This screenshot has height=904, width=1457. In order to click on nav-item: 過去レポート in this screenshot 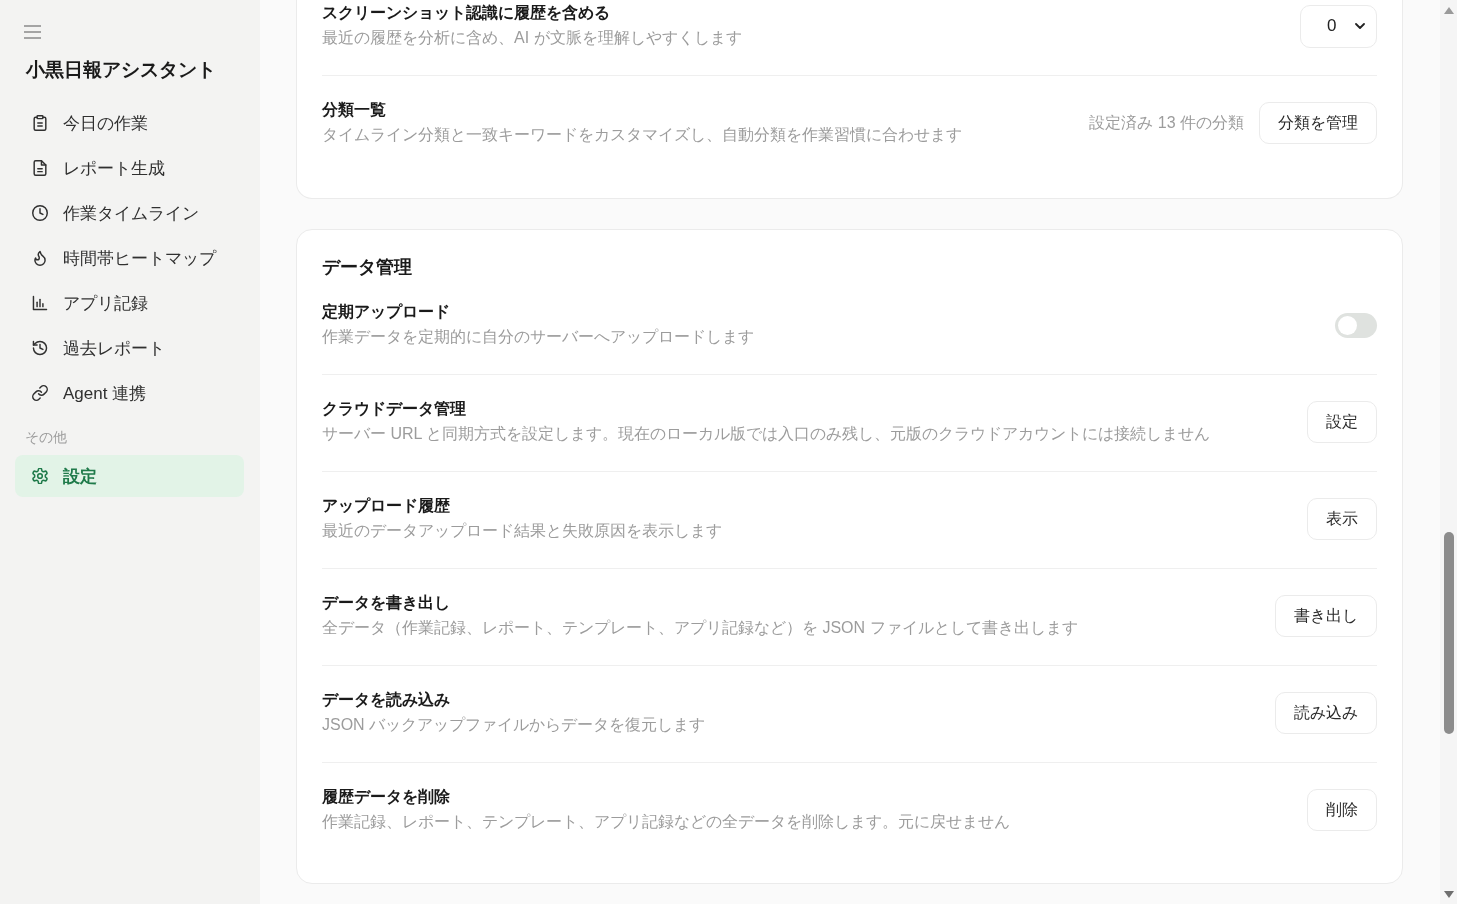, I will do `click(129, 348)`.